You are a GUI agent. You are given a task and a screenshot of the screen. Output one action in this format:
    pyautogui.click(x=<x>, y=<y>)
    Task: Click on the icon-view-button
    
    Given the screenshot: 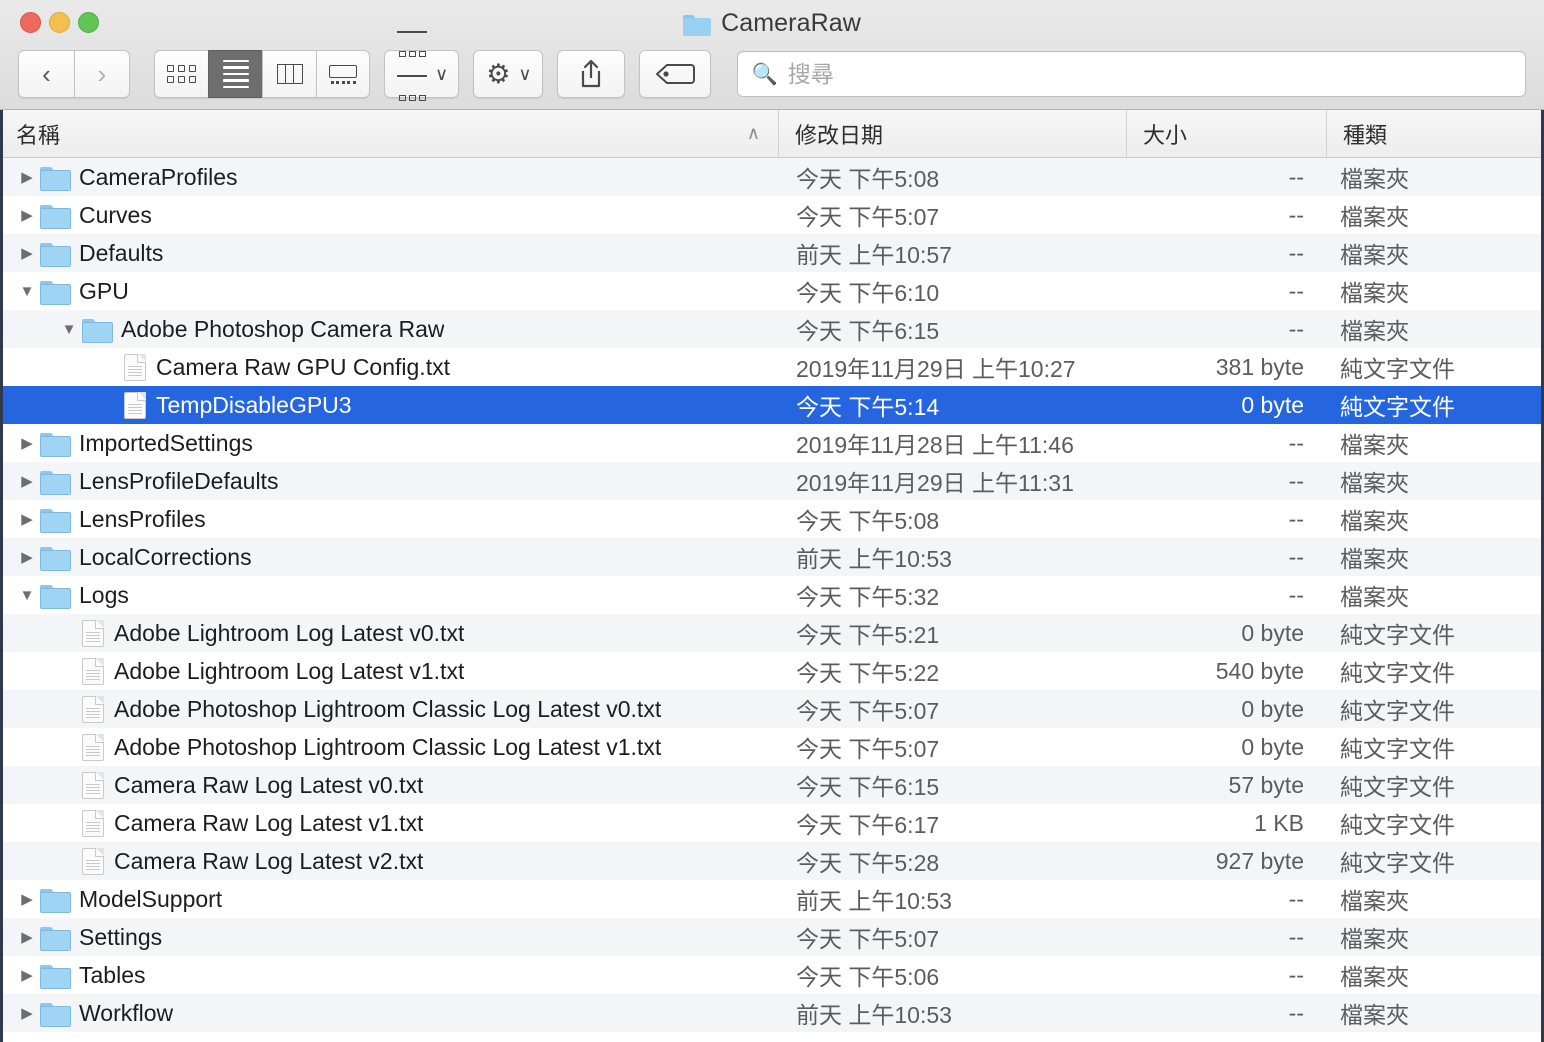 What is the action you would take?
    pyautogui.click(x=181, y=74)
    